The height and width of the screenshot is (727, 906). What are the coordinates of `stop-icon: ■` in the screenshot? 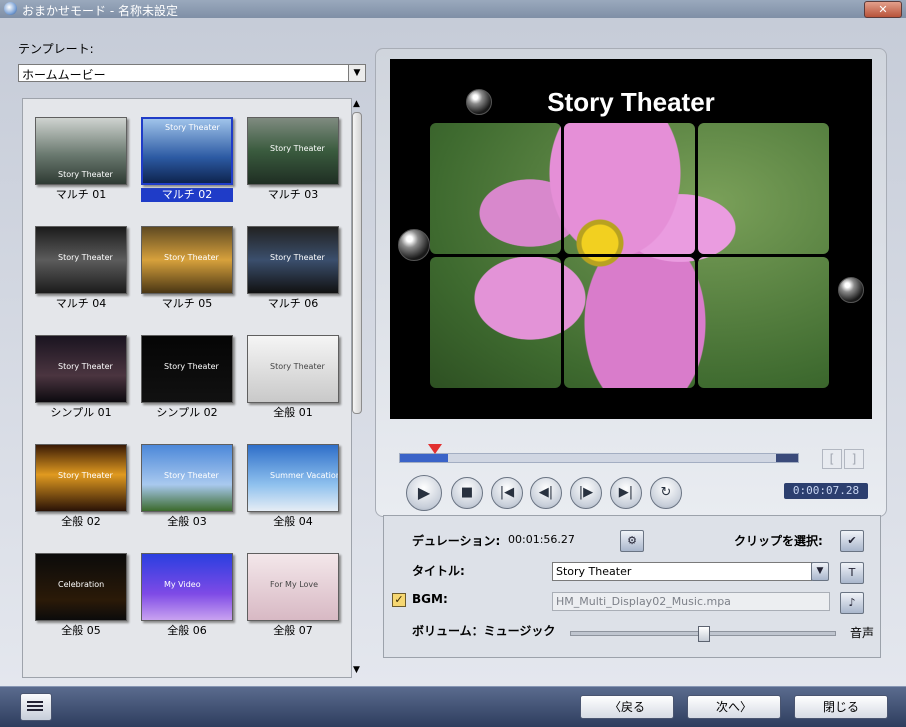 It's located at (467, 492).